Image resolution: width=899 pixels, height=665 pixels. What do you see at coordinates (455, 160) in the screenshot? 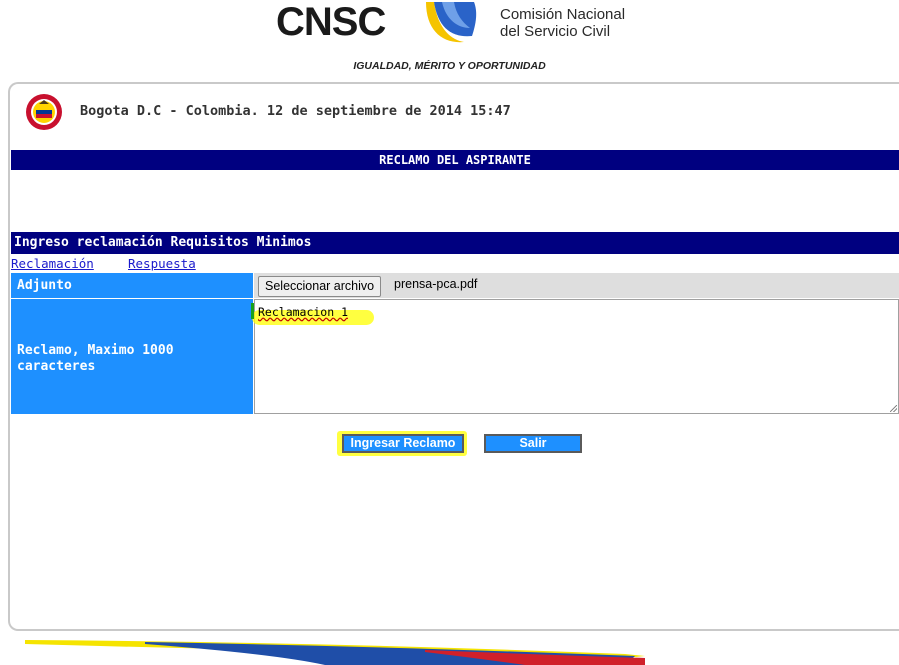
I see `page-title: RECLAMO DEL ASPIRANTE` at bounding box center [455, 160].